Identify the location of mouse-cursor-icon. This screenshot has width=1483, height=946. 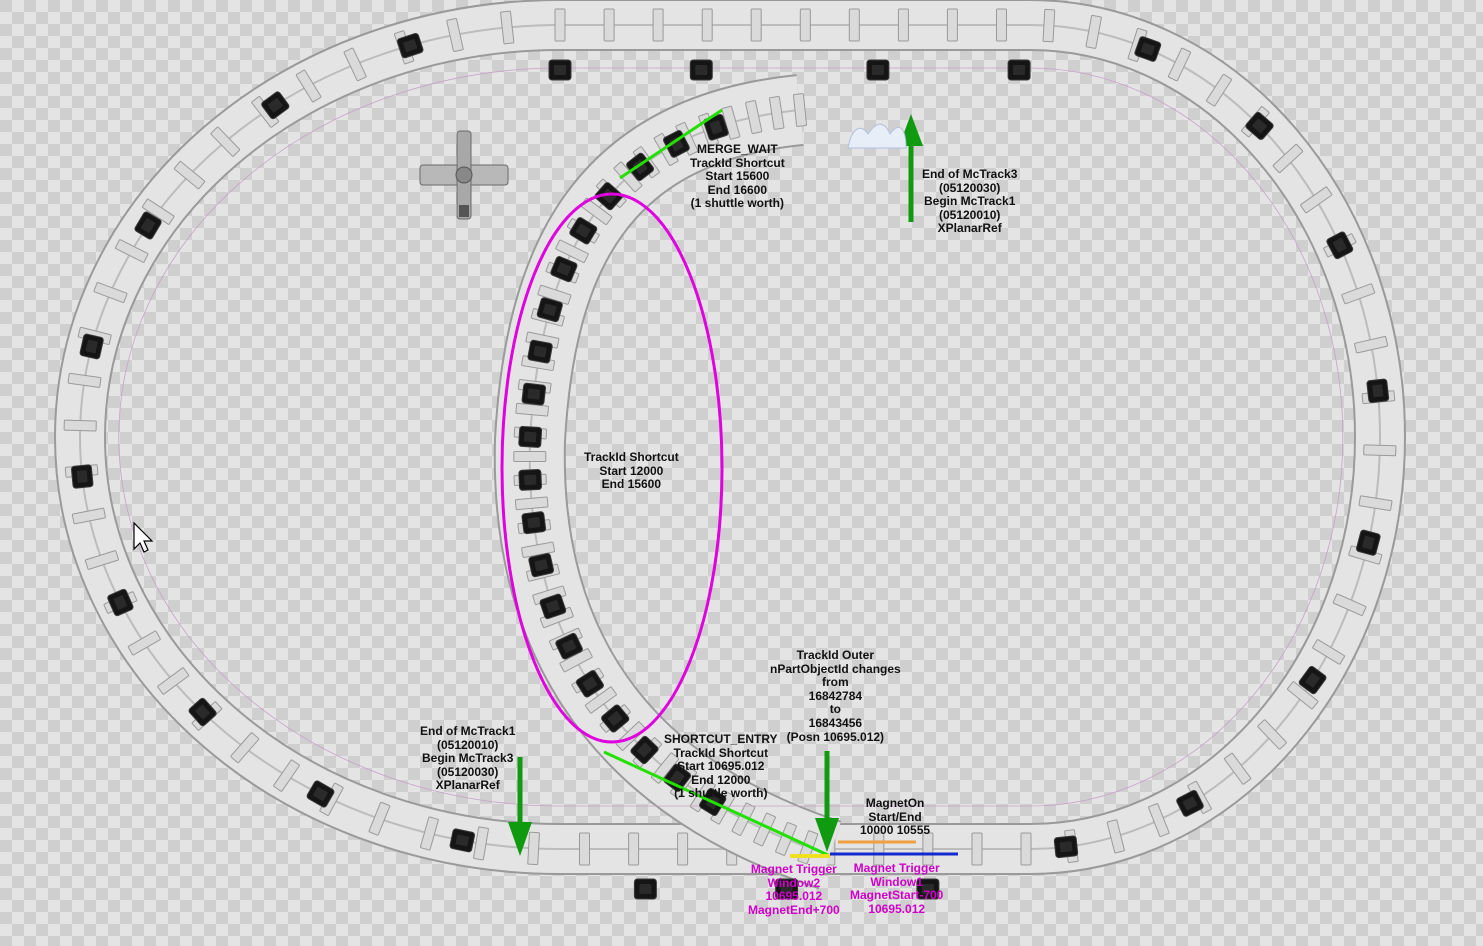
(143, 537).